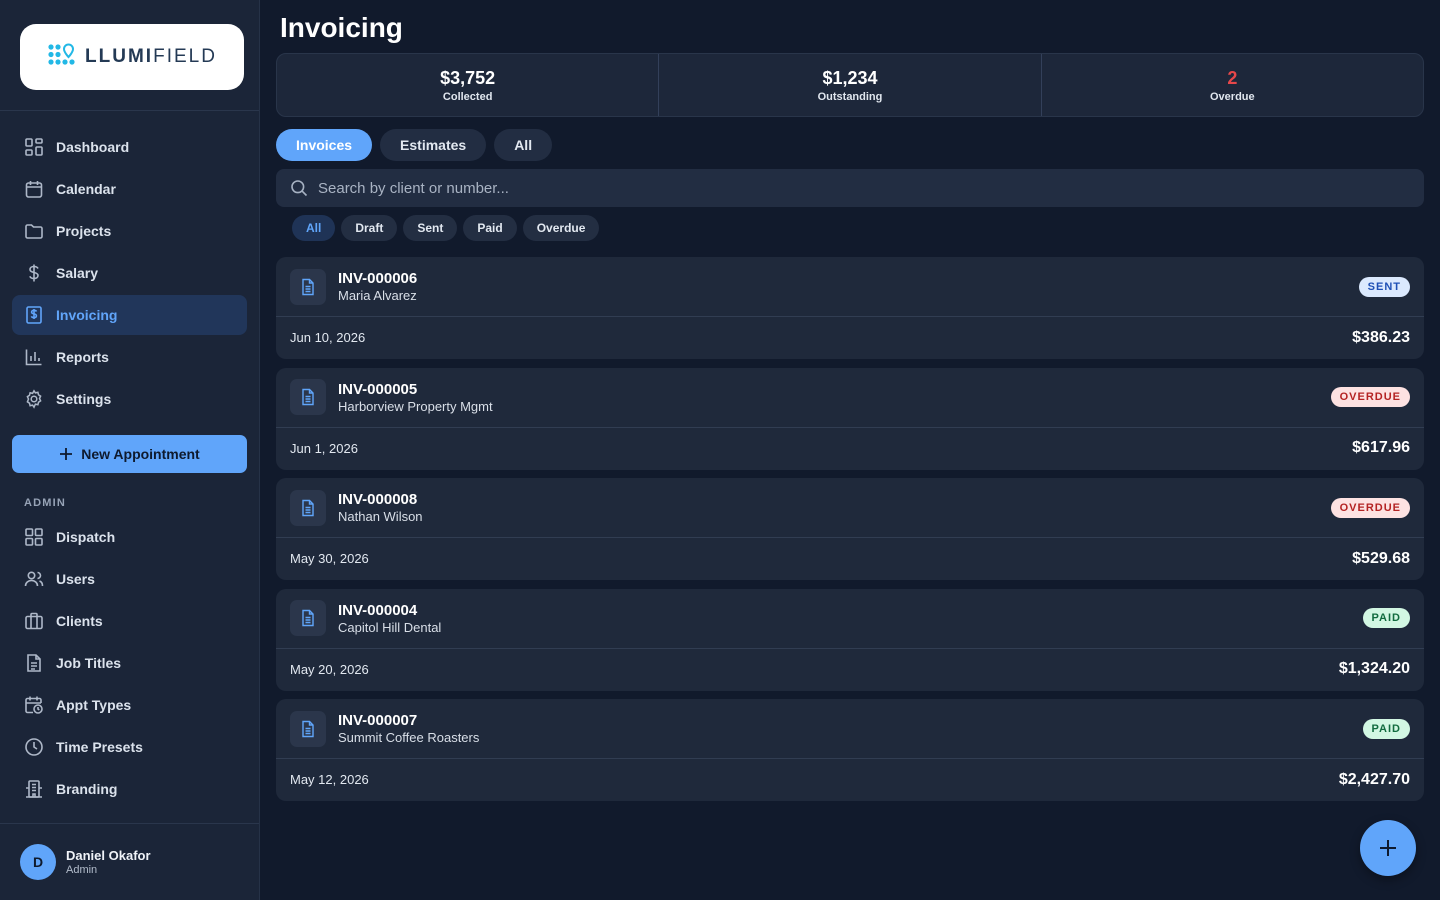  Describe the element at coordinates (77, 273) in the screenshot. I see `sidebar-item-label: Salary` at that location.